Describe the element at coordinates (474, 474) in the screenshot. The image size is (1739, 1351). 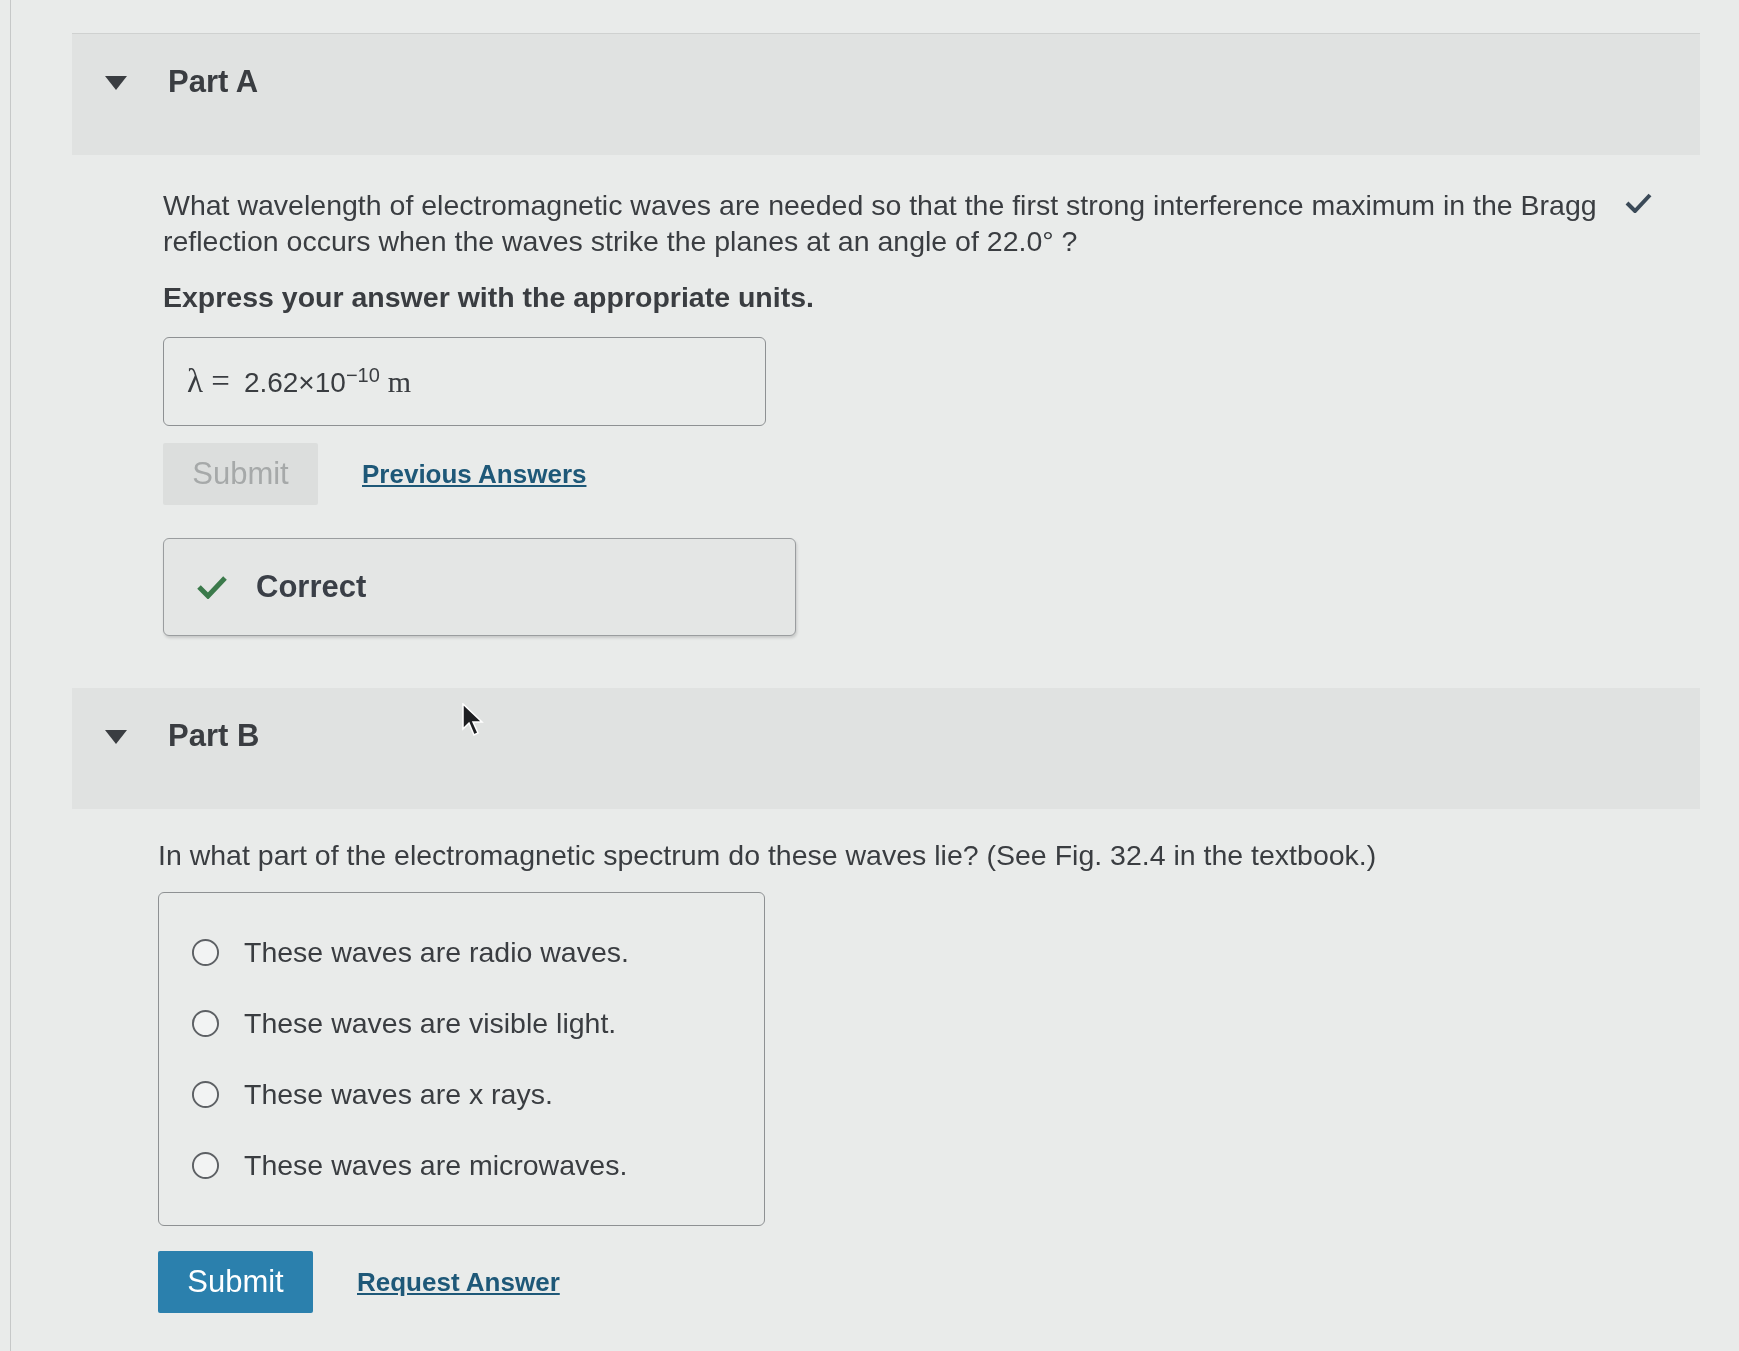
I see `previous-answers-link: Previous Answers` at that location.